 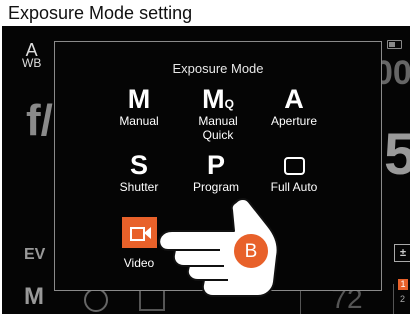 What do you see at coordinates (100, 13) in the screenshot?
I see `top-caption: Exposure Mode setting` at bounding box center [100, 13].